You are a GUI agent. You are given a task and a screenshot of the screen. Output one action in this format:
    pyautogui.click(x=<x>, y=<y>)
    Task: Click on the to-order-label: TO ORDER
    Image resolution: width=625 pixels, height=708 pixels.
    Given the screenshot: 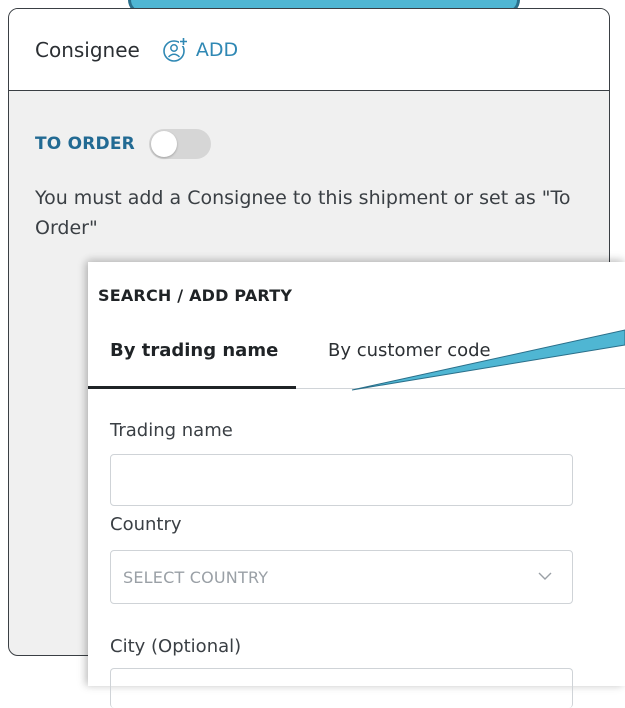 What is the action you would take?
    pyautogui.click(x=85, y=144)
    